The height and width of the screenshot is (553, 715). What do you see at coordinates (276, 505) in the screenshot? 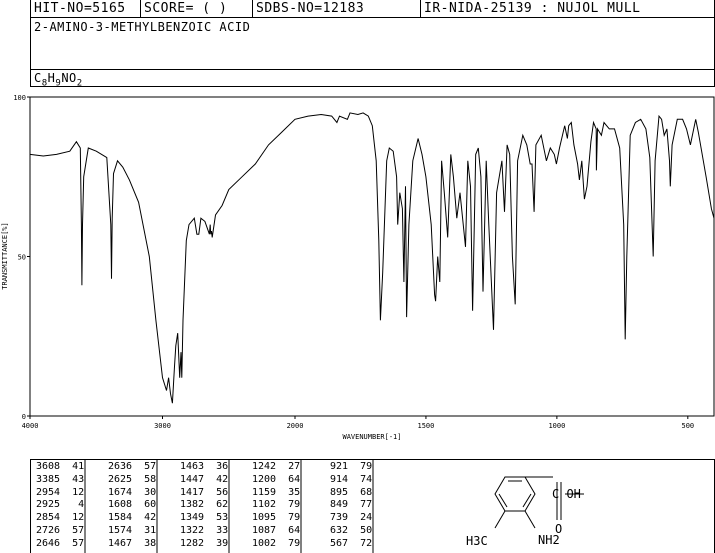
I see `peak-entry: 1102 79` at bounding box center [276, 505].